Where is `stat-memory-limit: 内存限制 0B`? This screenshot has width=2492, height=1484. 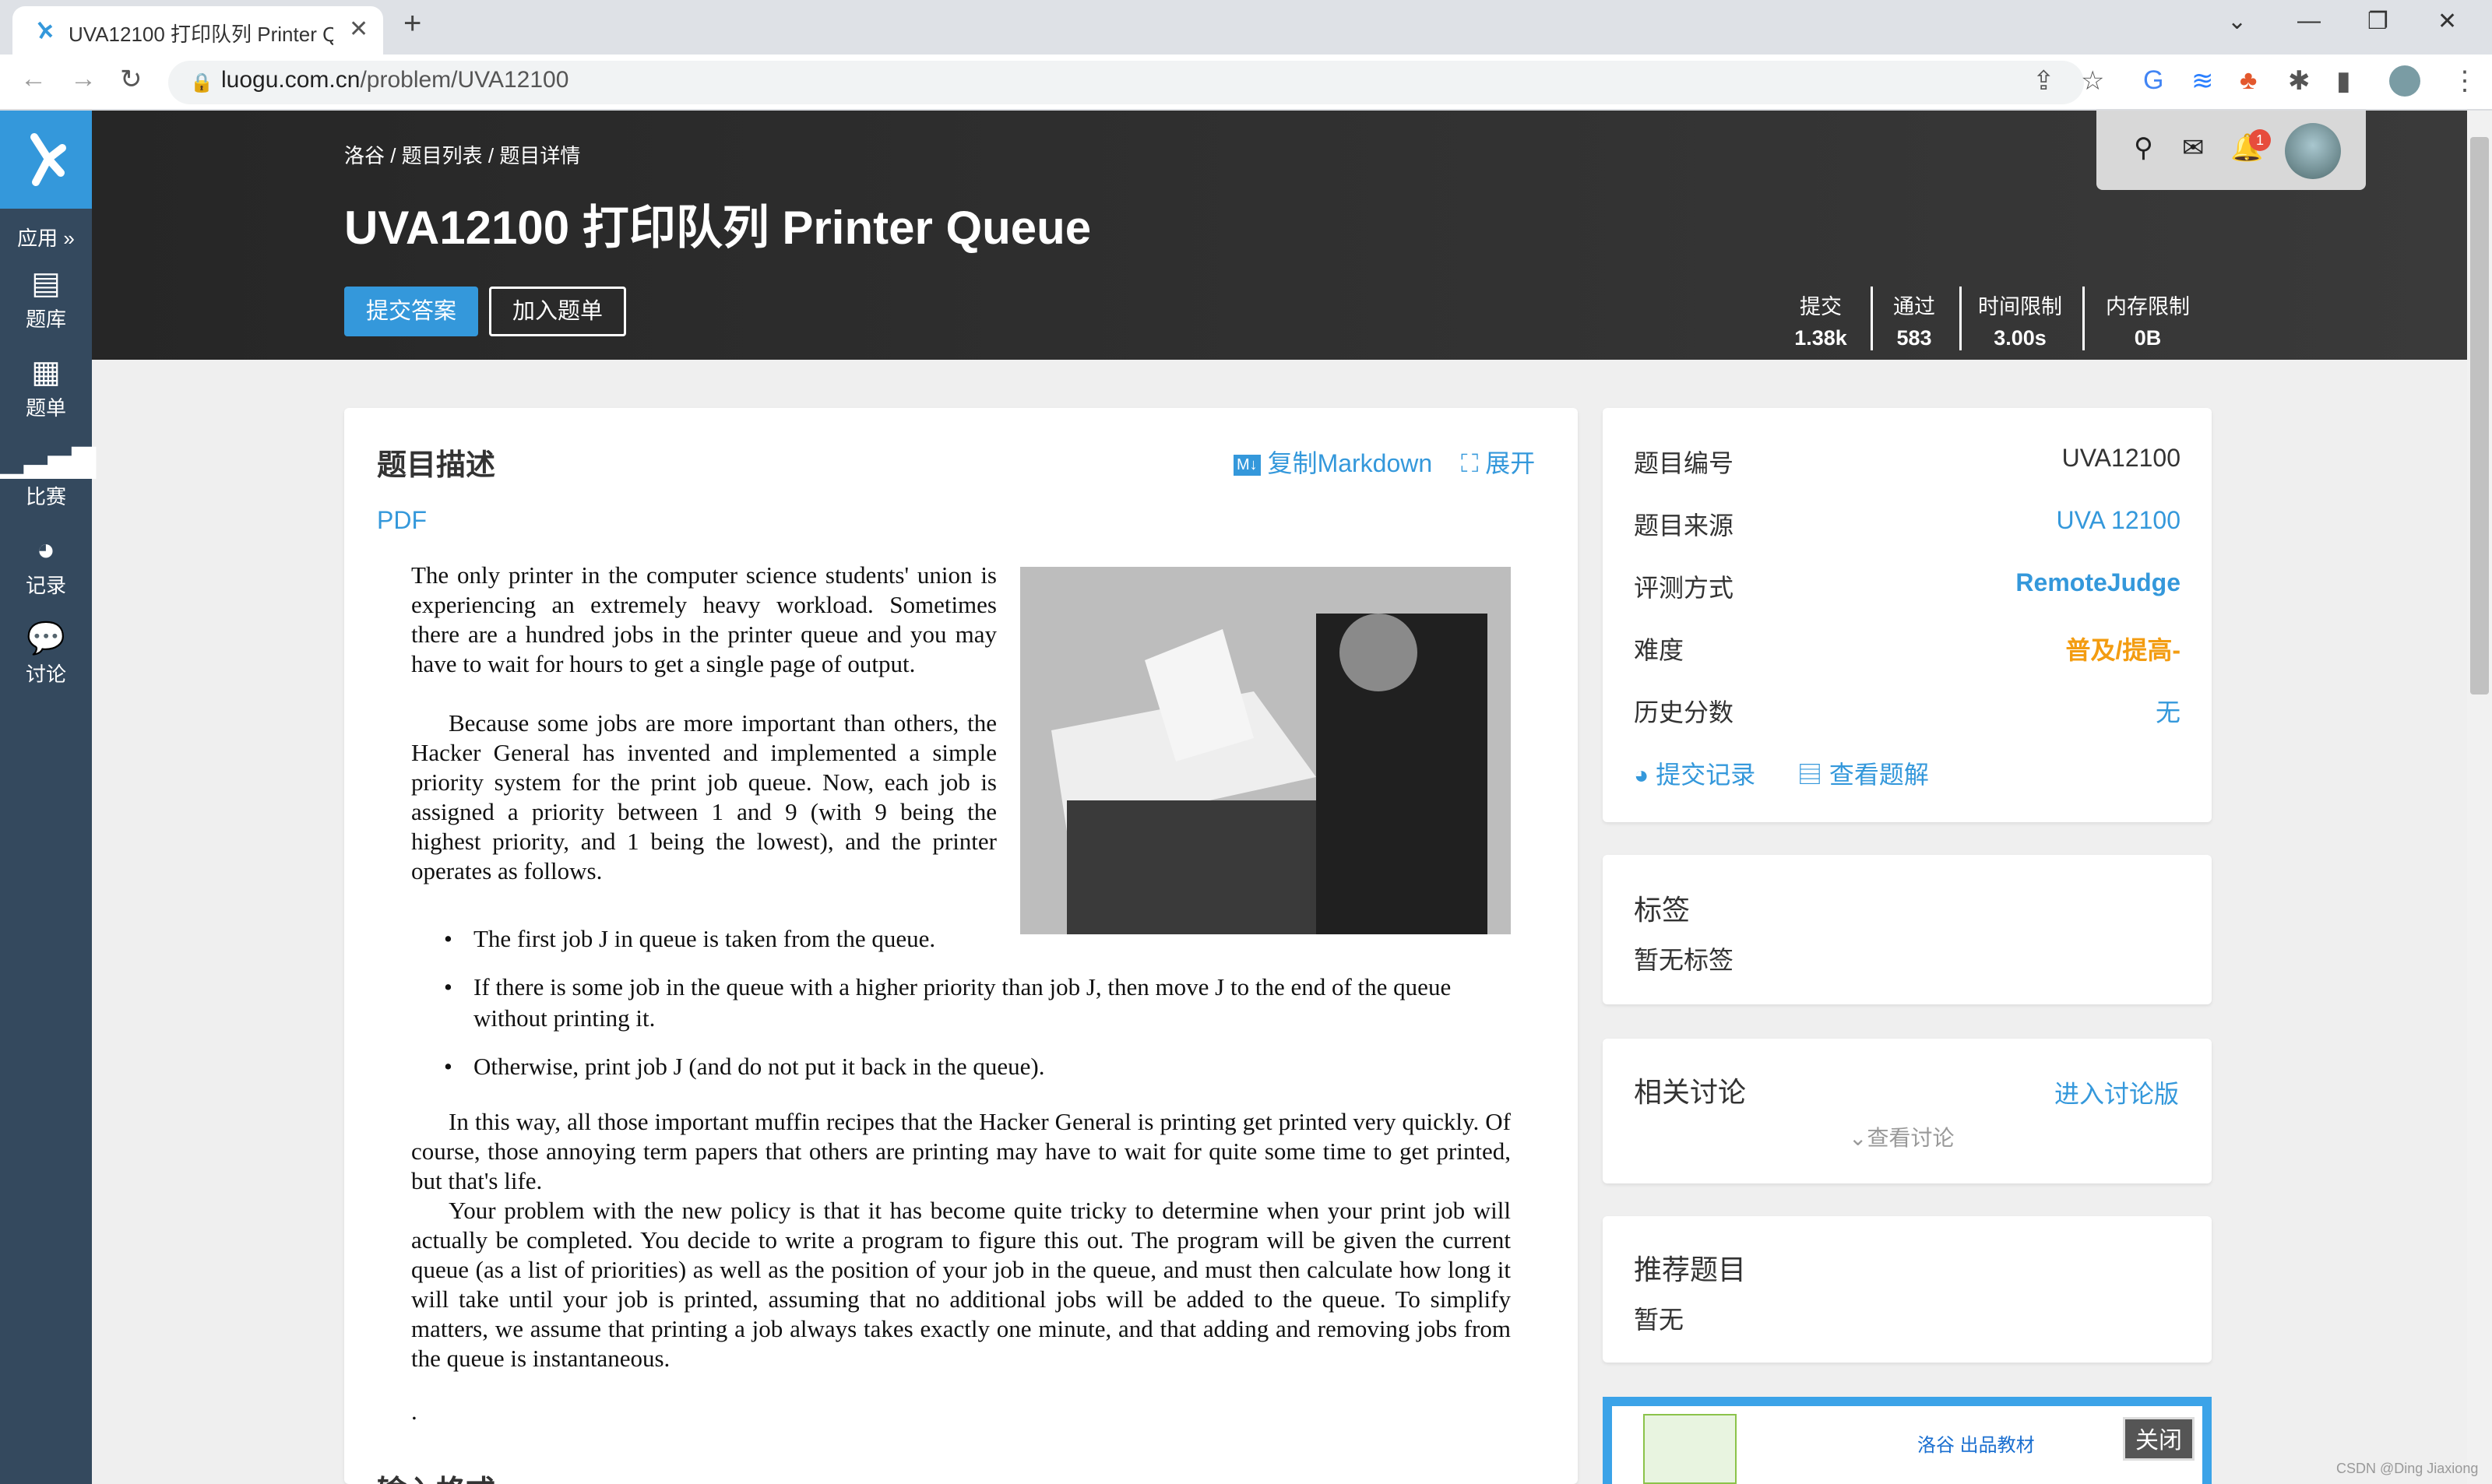 stat-memory-limit: 内存限制 0B is located at coordinates (2148, 322).